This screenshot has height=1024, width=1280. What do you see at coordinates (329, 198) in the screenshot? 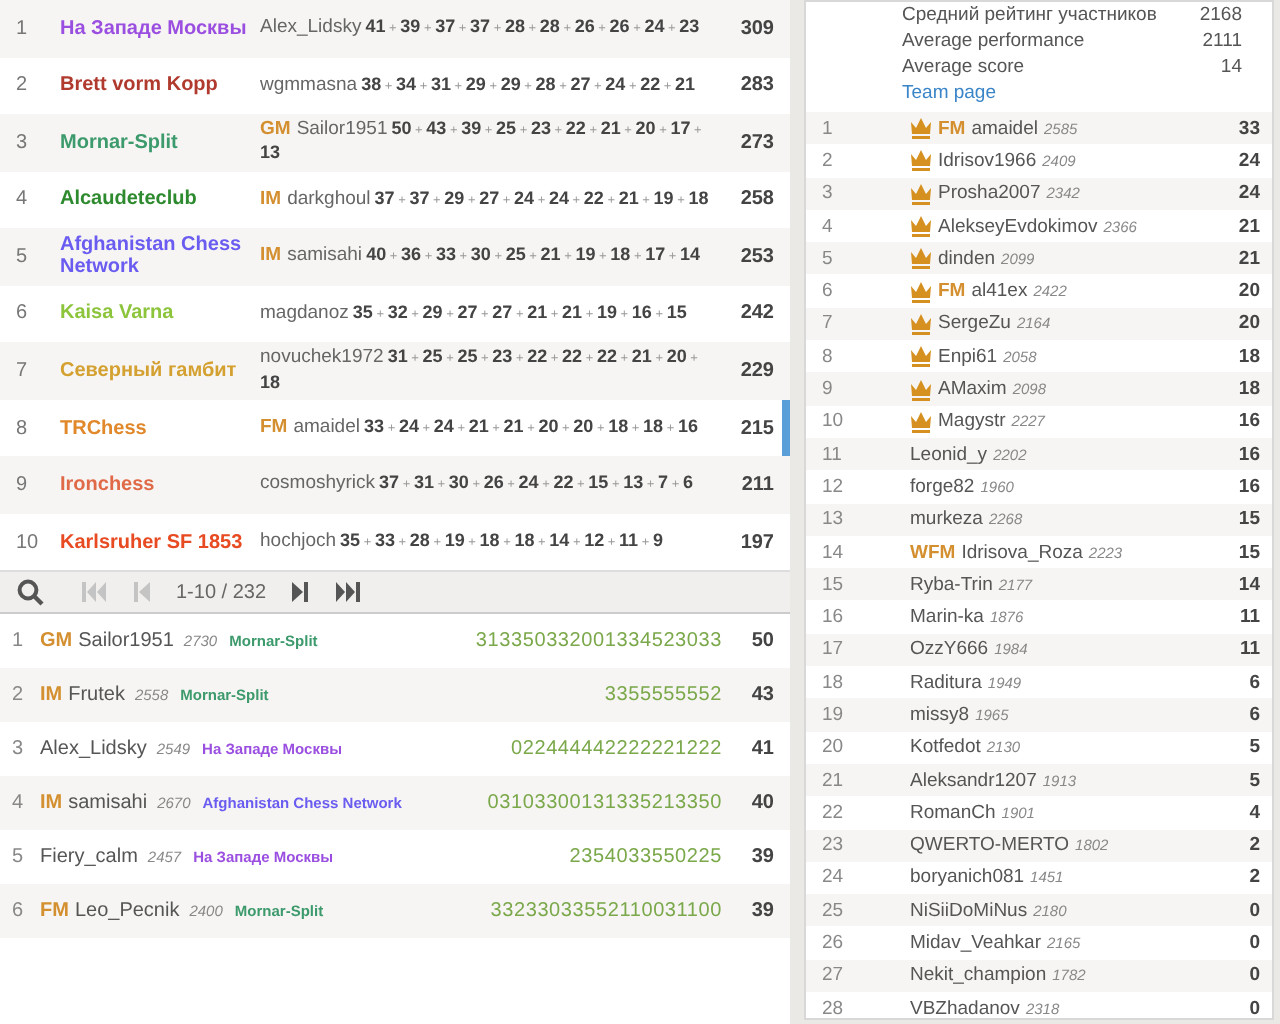
I see `player-link: darkghoul` at bounding box center [329, 198].